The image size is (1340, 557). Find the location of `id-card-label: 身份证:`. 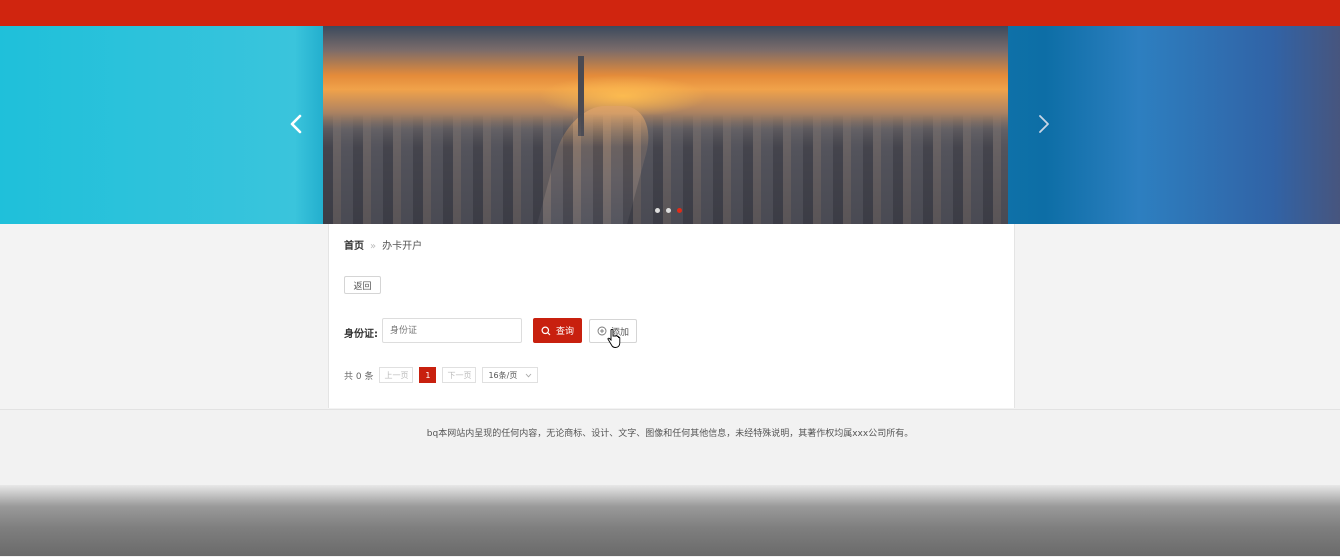

id-card-label: 身份证: is located at coordinates (361, 334).